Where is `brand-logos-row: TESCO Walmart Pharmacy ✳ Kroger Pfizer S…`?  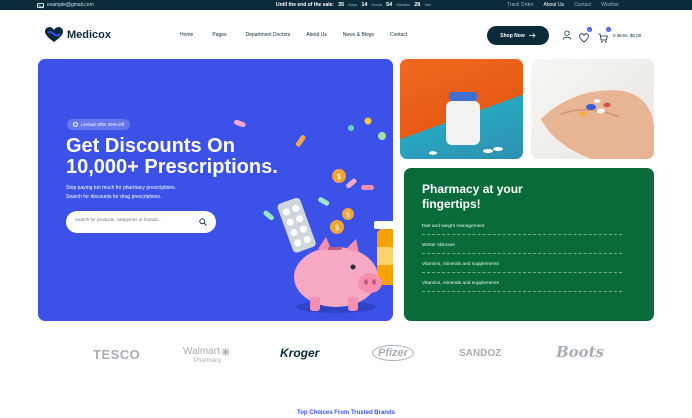 brand-logos-row: TESCO Walmart Pharmacy ✳ Kroger Pfizer S… is located at coordinates (346, 354).